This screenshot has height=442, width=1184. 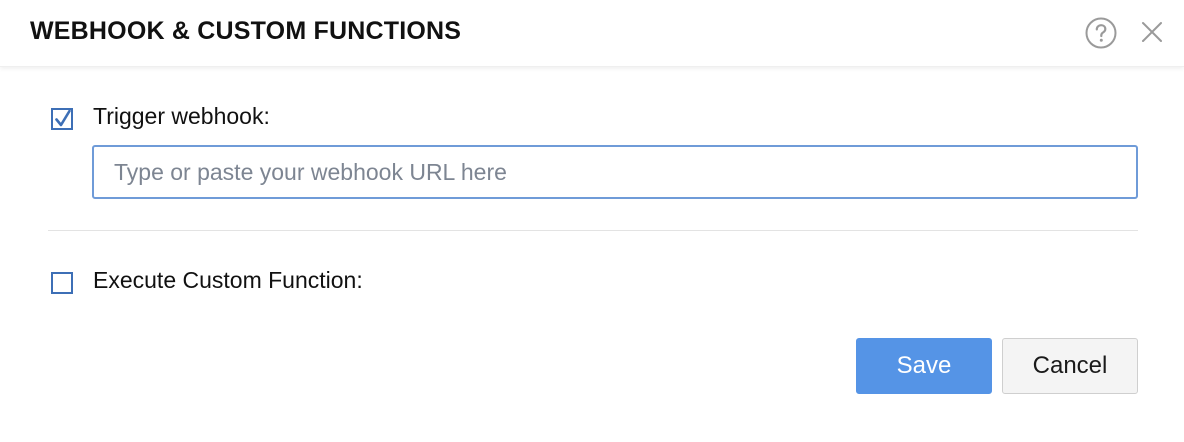 What do you see at coordinates (1101, 33) in the screenshot?
I see `help-icon` at bounding box center [1101, 33].